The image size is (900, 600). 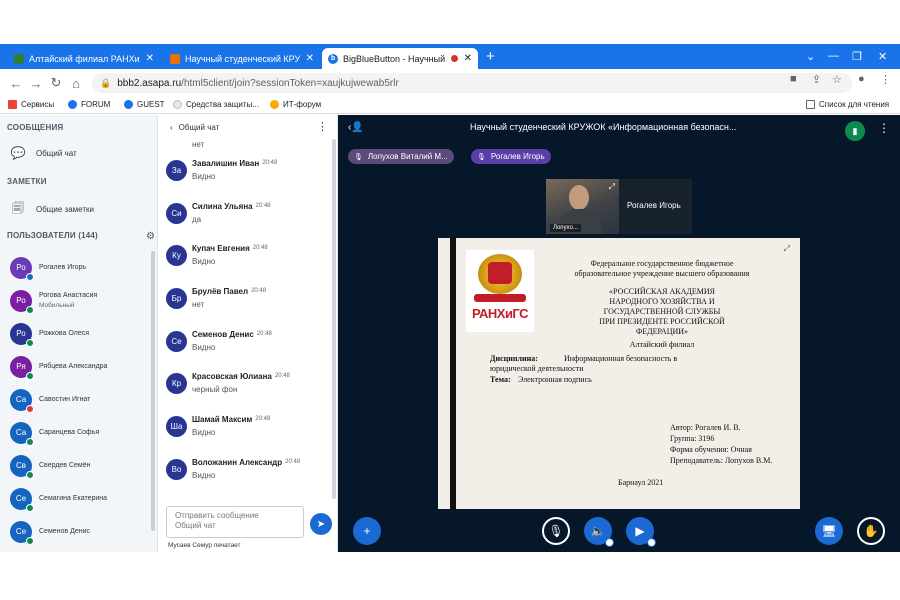 What do you see at coordinates (556, 531) in the screenshot?
I see `mute-button: 🎙` at bounding box center [556, 531].